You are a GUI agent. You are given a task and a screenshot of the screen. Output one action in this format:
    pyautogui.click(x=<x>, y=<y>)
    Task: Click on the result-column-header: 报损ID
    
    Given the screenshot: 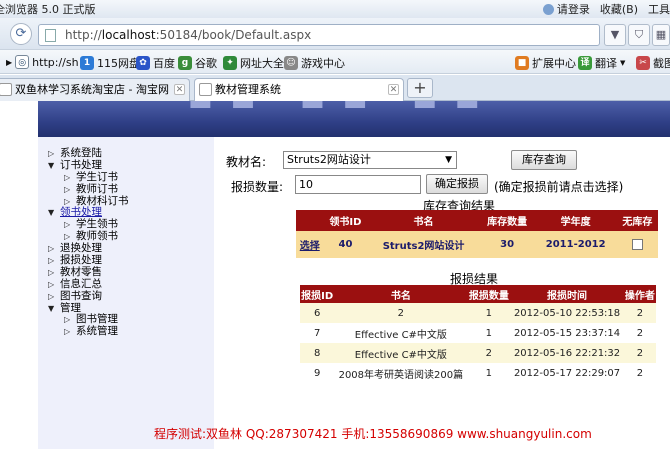 What is the action you would take?
    pyautogui.click(x=317, y=294)
    